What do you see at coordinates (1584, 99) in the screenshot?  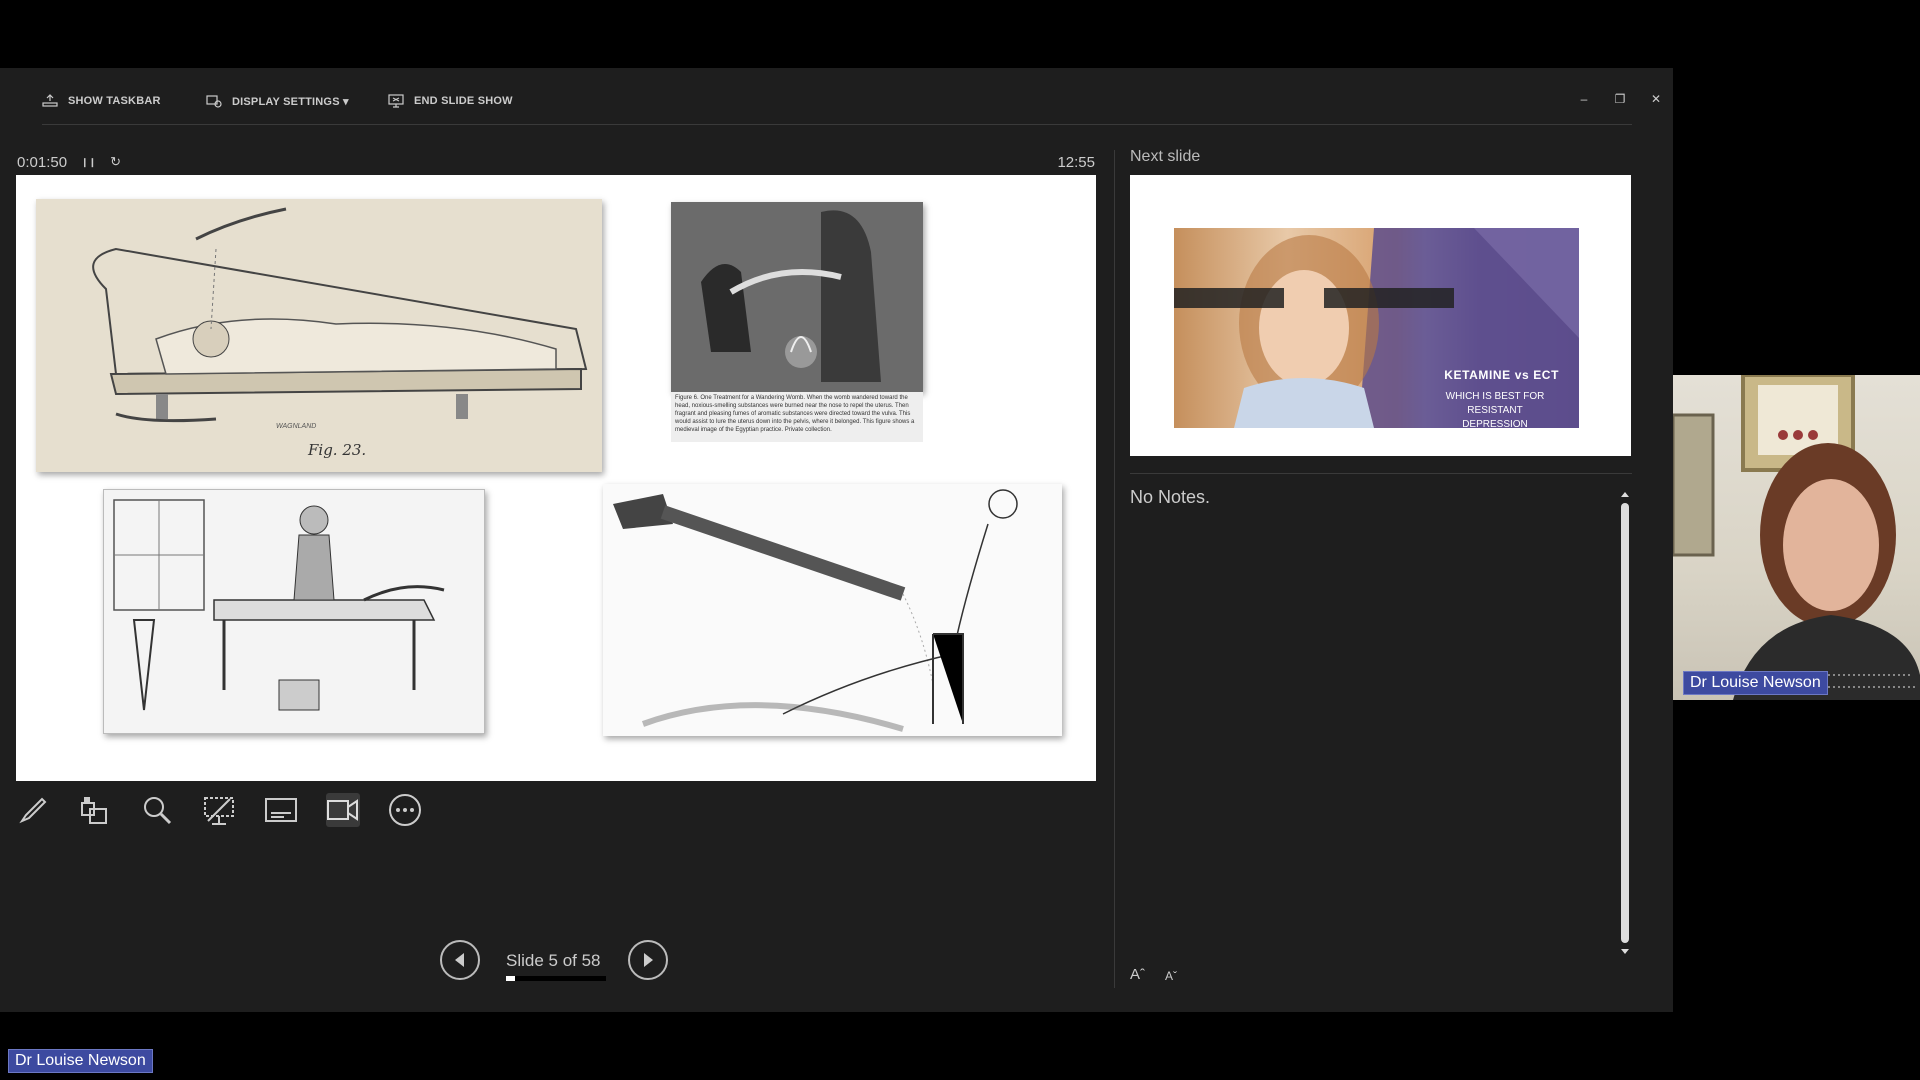 I see `minimize-button: –` at bounding box center [1584, 99].